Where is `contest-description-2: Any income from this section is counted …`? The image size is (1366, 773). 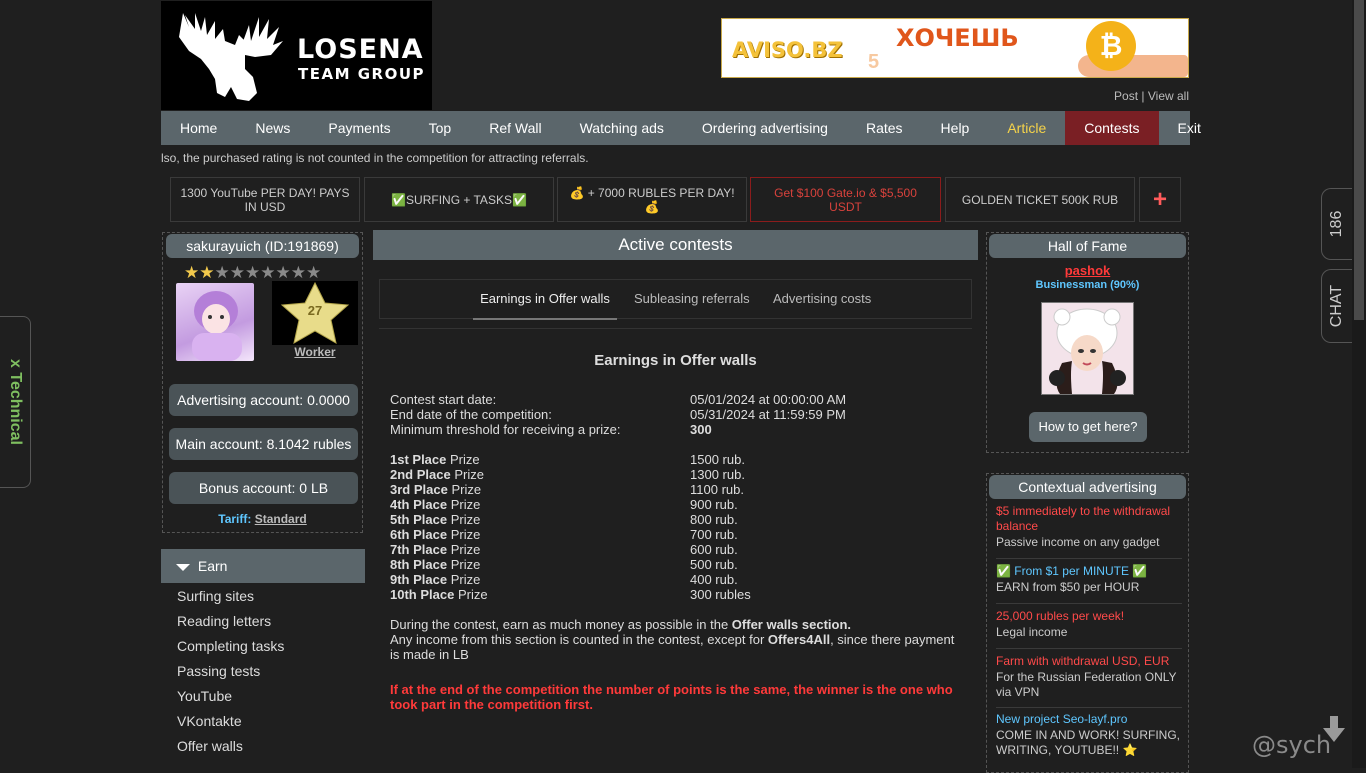
contest-description-2: Any income from this section is counted … is located at coordinates (677, 647).